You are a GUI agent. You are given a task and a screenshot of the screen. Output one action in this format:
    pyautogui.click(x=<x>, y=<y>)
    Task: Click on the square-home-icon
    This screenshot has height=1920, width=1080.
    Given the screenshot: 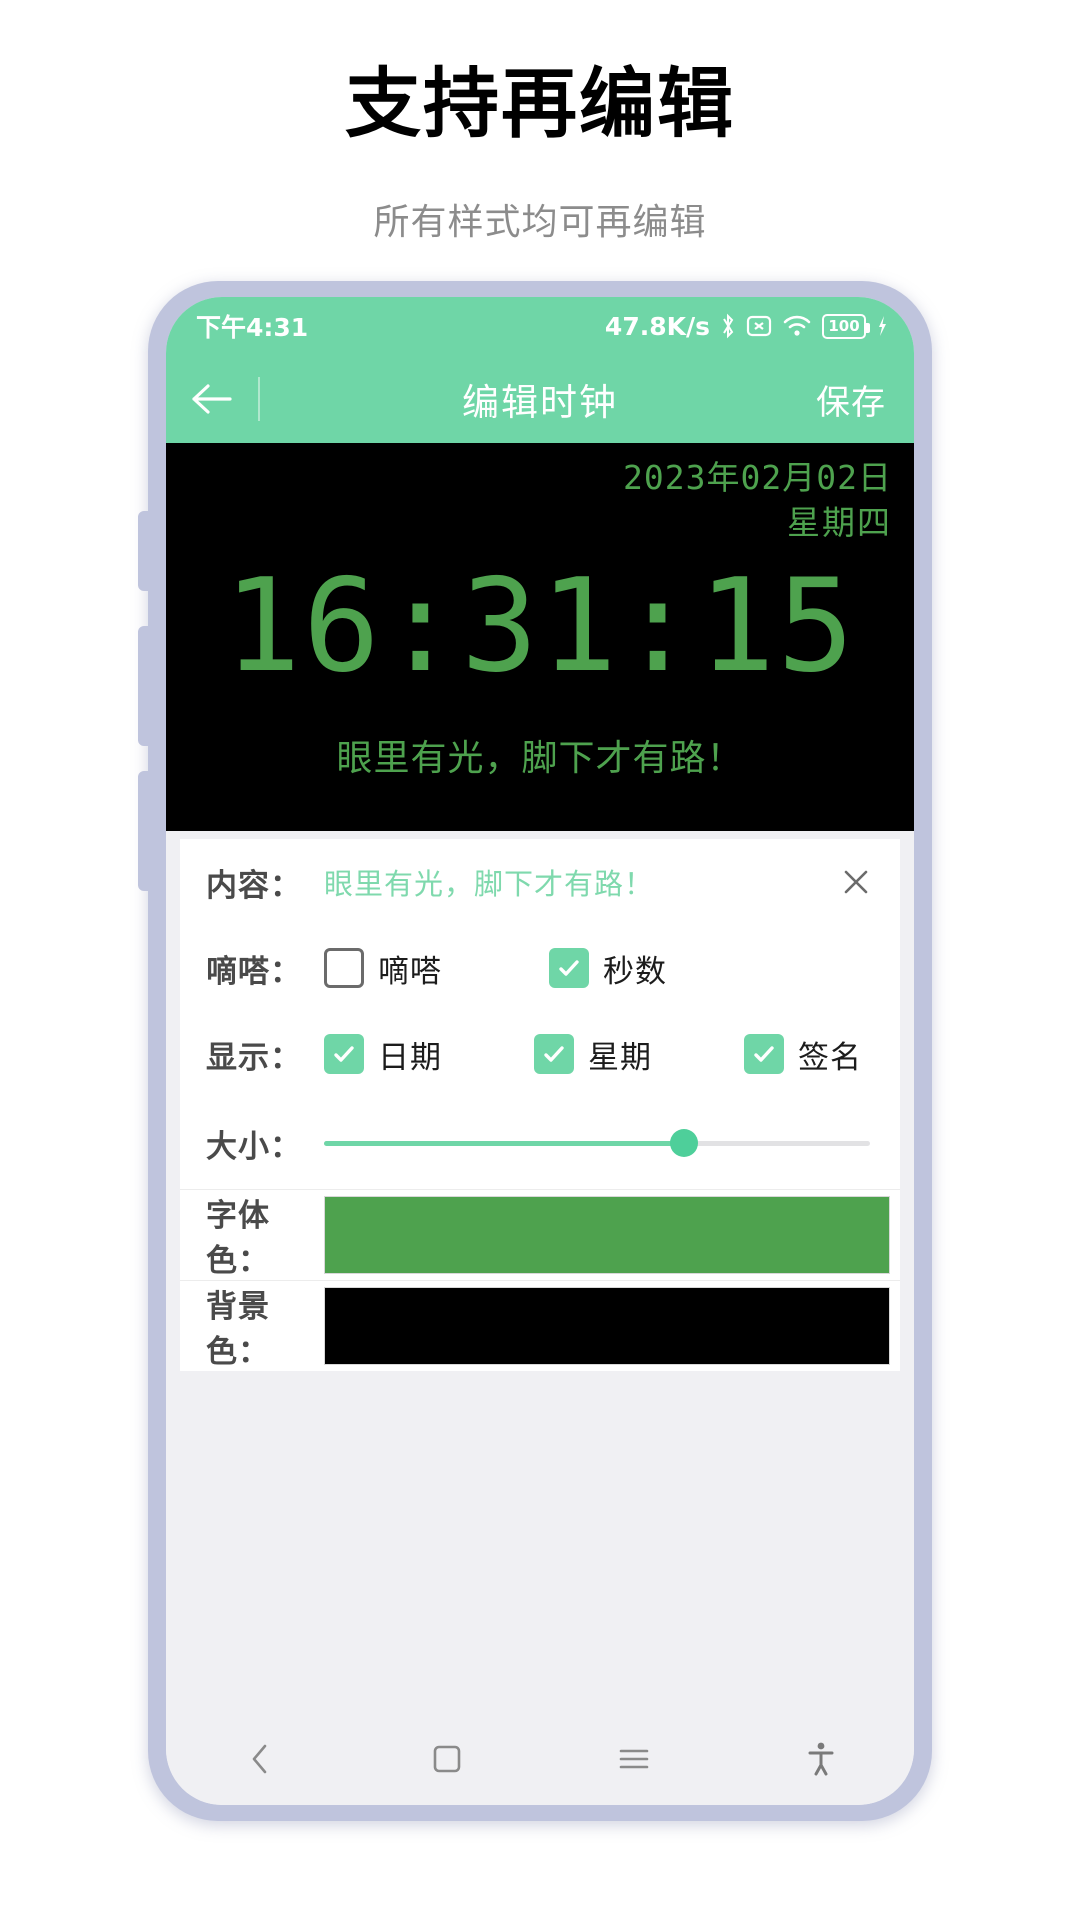 What is the action you would take?
    pyautogui.click(x=446, y=1759)
    